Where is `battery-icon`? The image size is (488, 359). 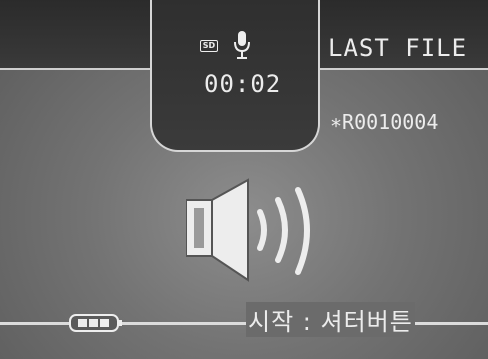 battery-icon is located at coordinates (95, 323).